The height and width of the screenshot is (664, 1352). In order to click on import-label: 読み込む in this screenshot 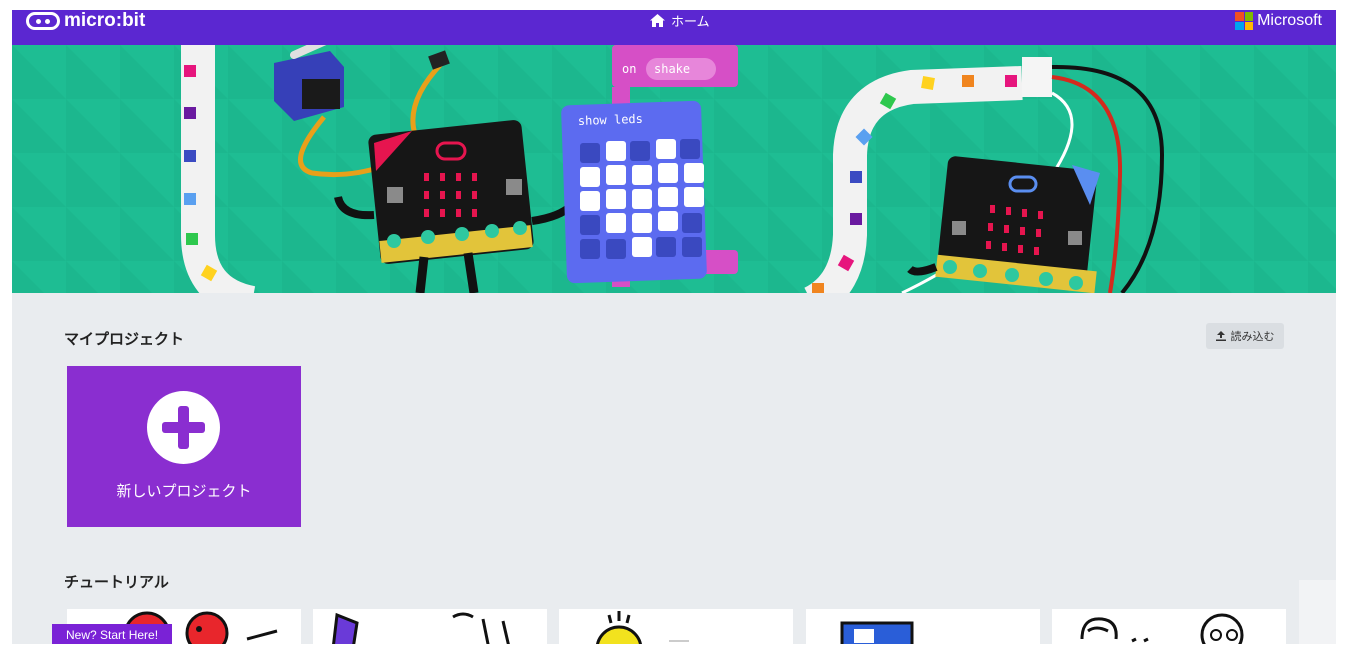, I will do `click(1252, 336)`.